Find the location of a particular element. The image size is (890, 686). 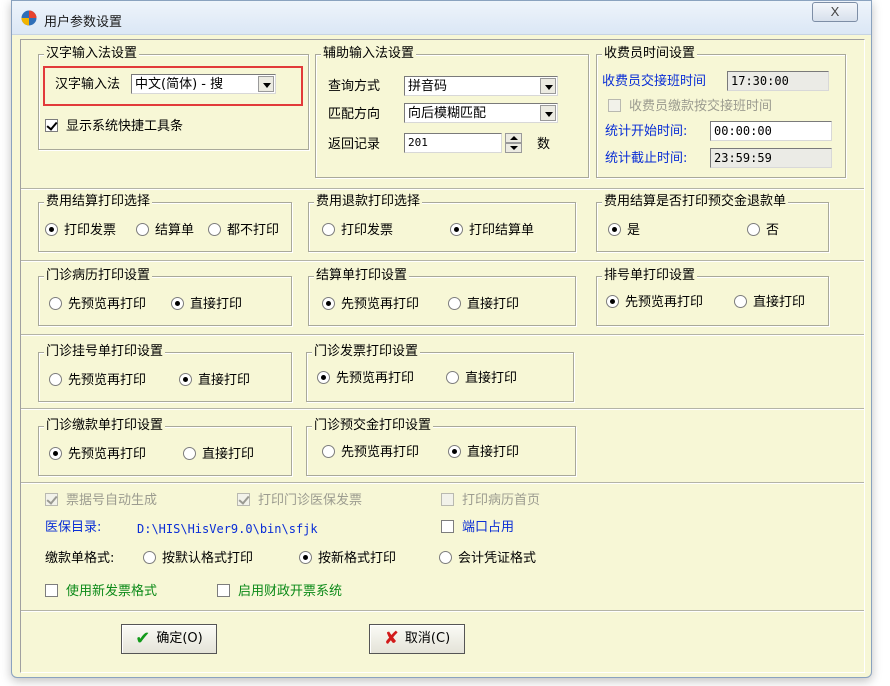

settle-print-invoice-radio: 打印发票 is located at coordinates (80, 231).